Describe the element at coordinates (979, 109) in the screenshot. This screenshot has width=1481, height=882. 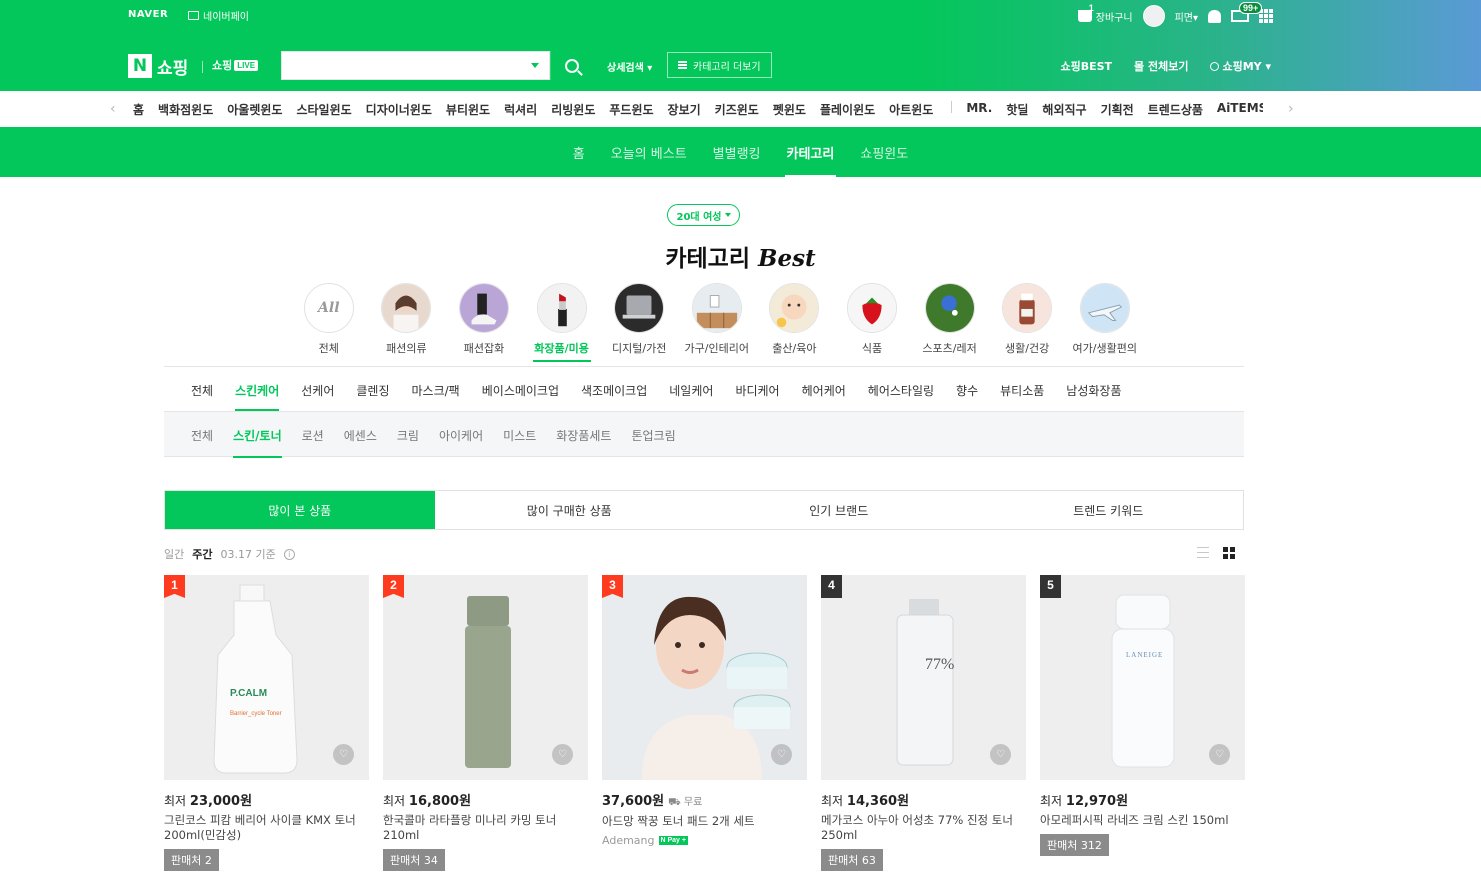
I see `window-nav-item: MR.` at that location.